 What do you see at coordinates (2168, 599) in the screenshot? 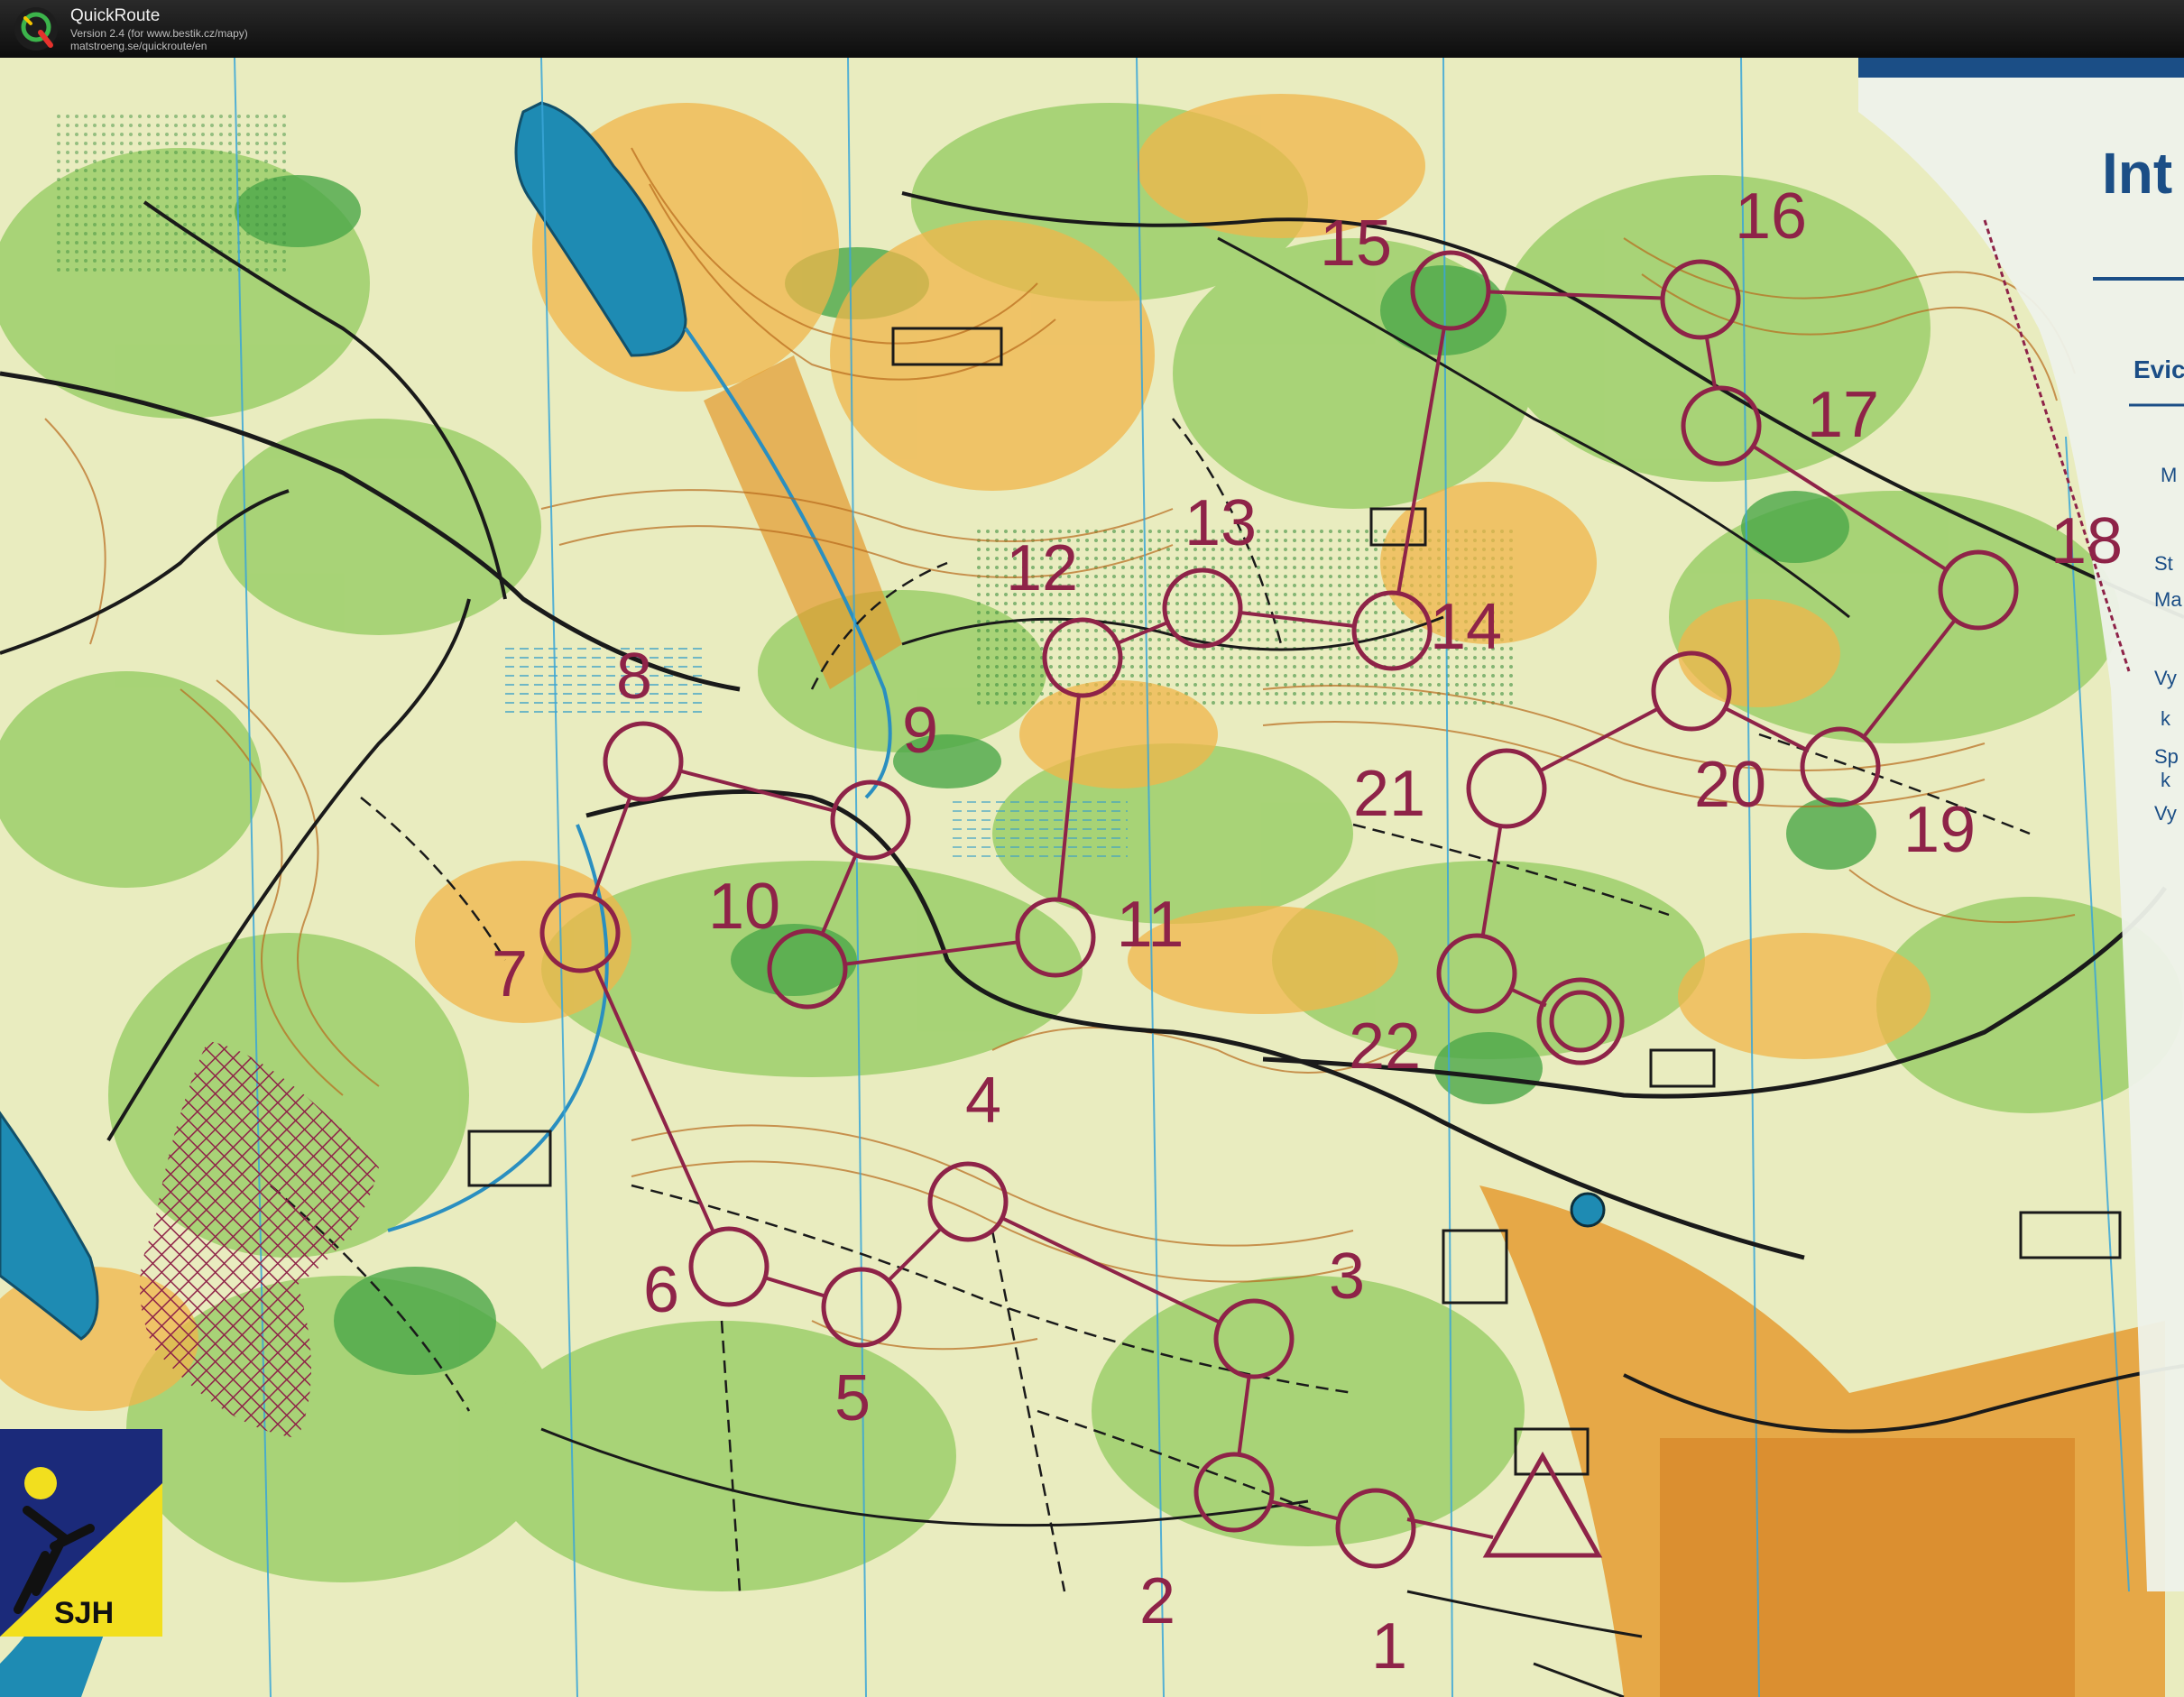
I see `legend-line-3: Ma` at bounding box center [2168, 599].